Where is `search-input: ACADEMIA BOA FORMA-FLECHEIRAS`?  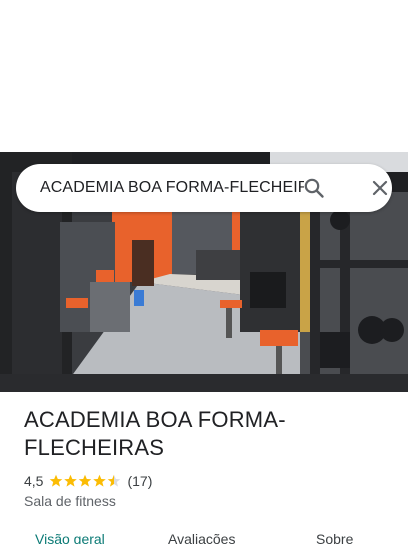
search-input: ACADEMIA BOA FORMA-FLECHEIRAS is located at coordinates (172, 188).